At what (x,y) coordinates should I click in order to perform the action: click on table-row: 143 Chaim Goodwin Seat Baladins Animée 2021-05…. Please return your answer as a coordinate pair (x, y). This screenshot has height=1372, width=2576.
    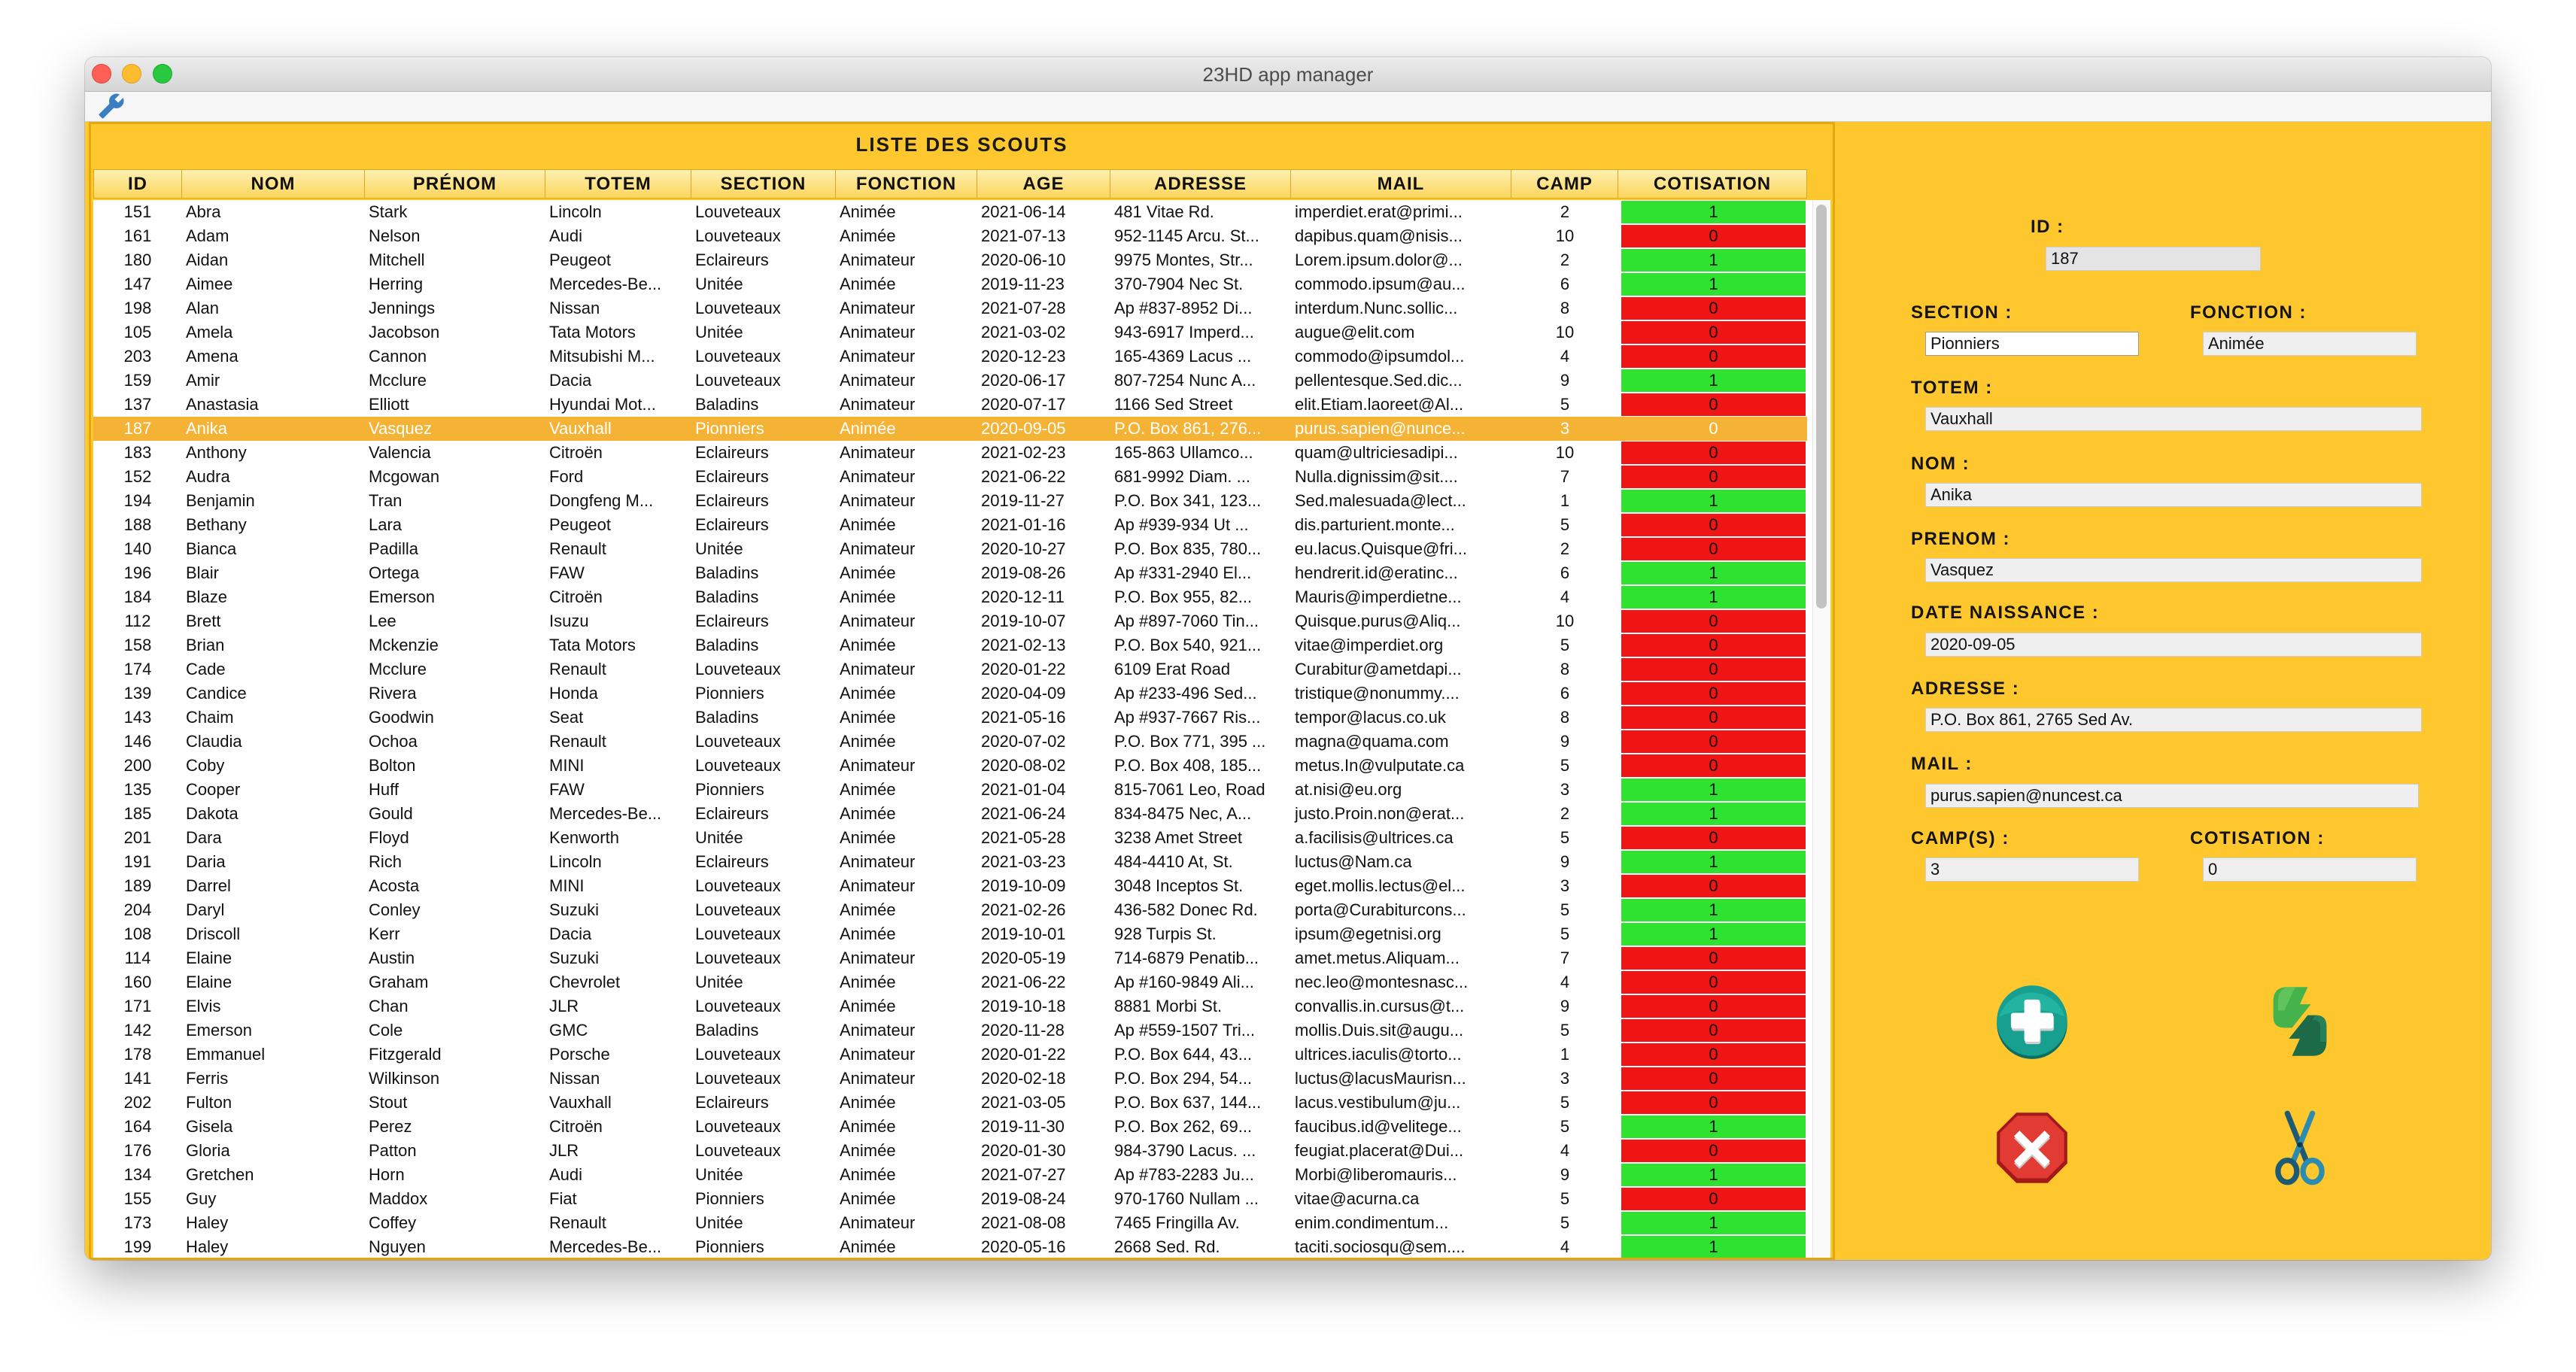
    Looking at the image, I should click on (950, 718).